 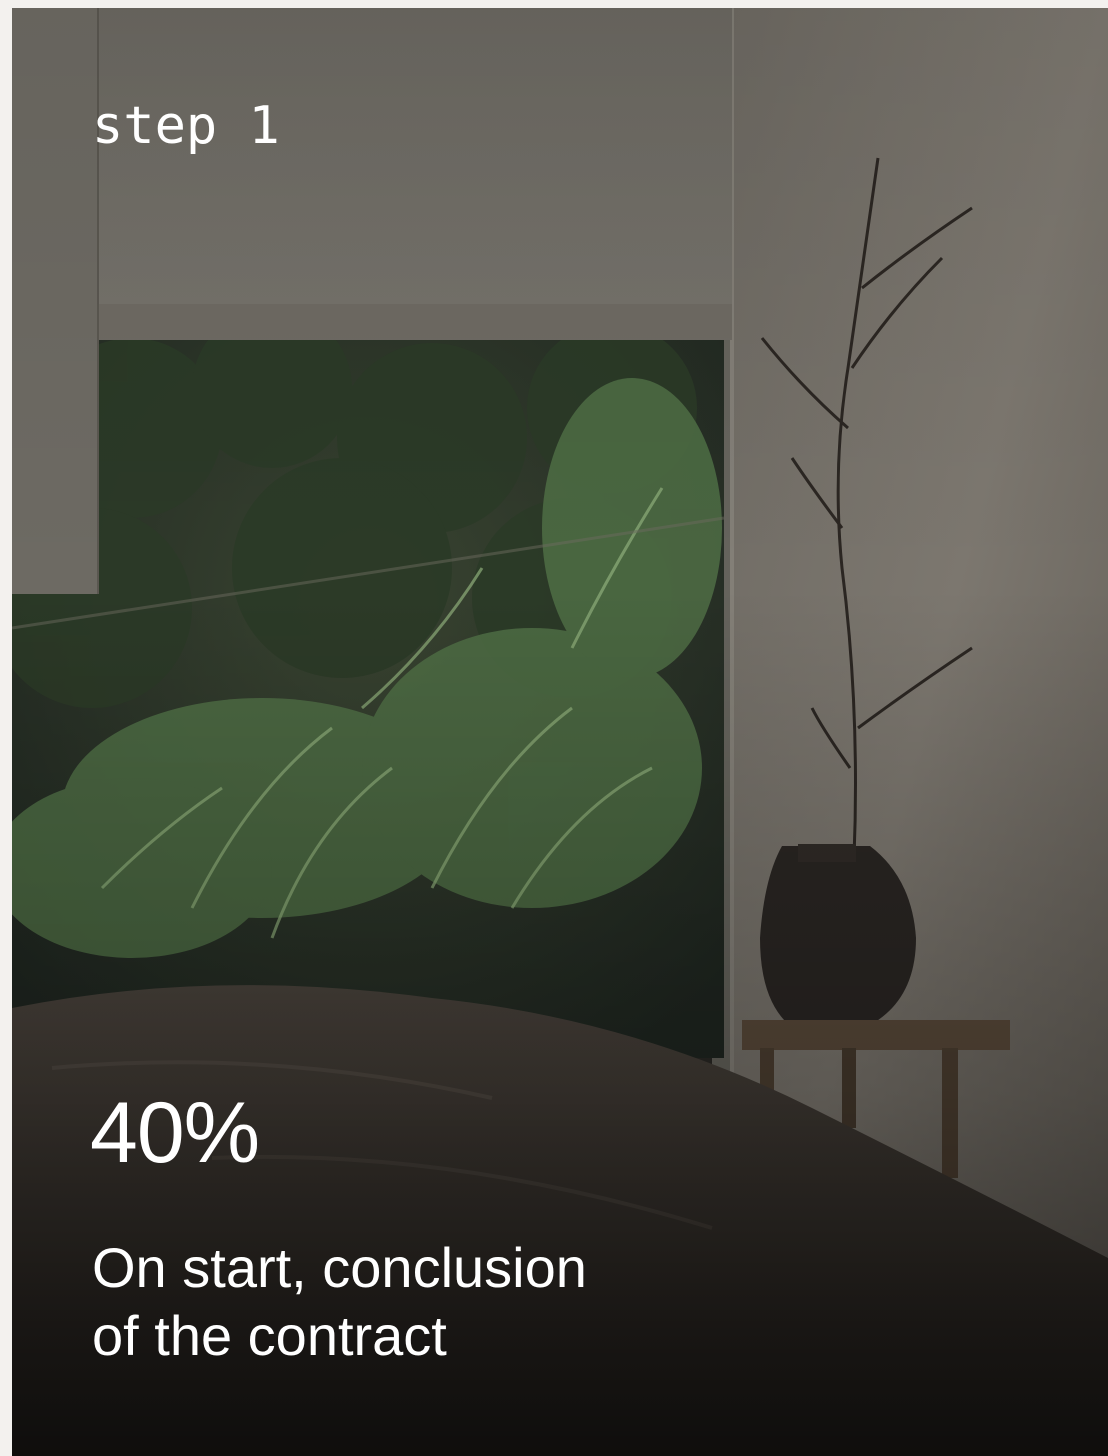 What do you see at coordinates (339, 1267) in the screenshot?
I see `description-line: On start, conclusion` at bounding box center [339, 1267].